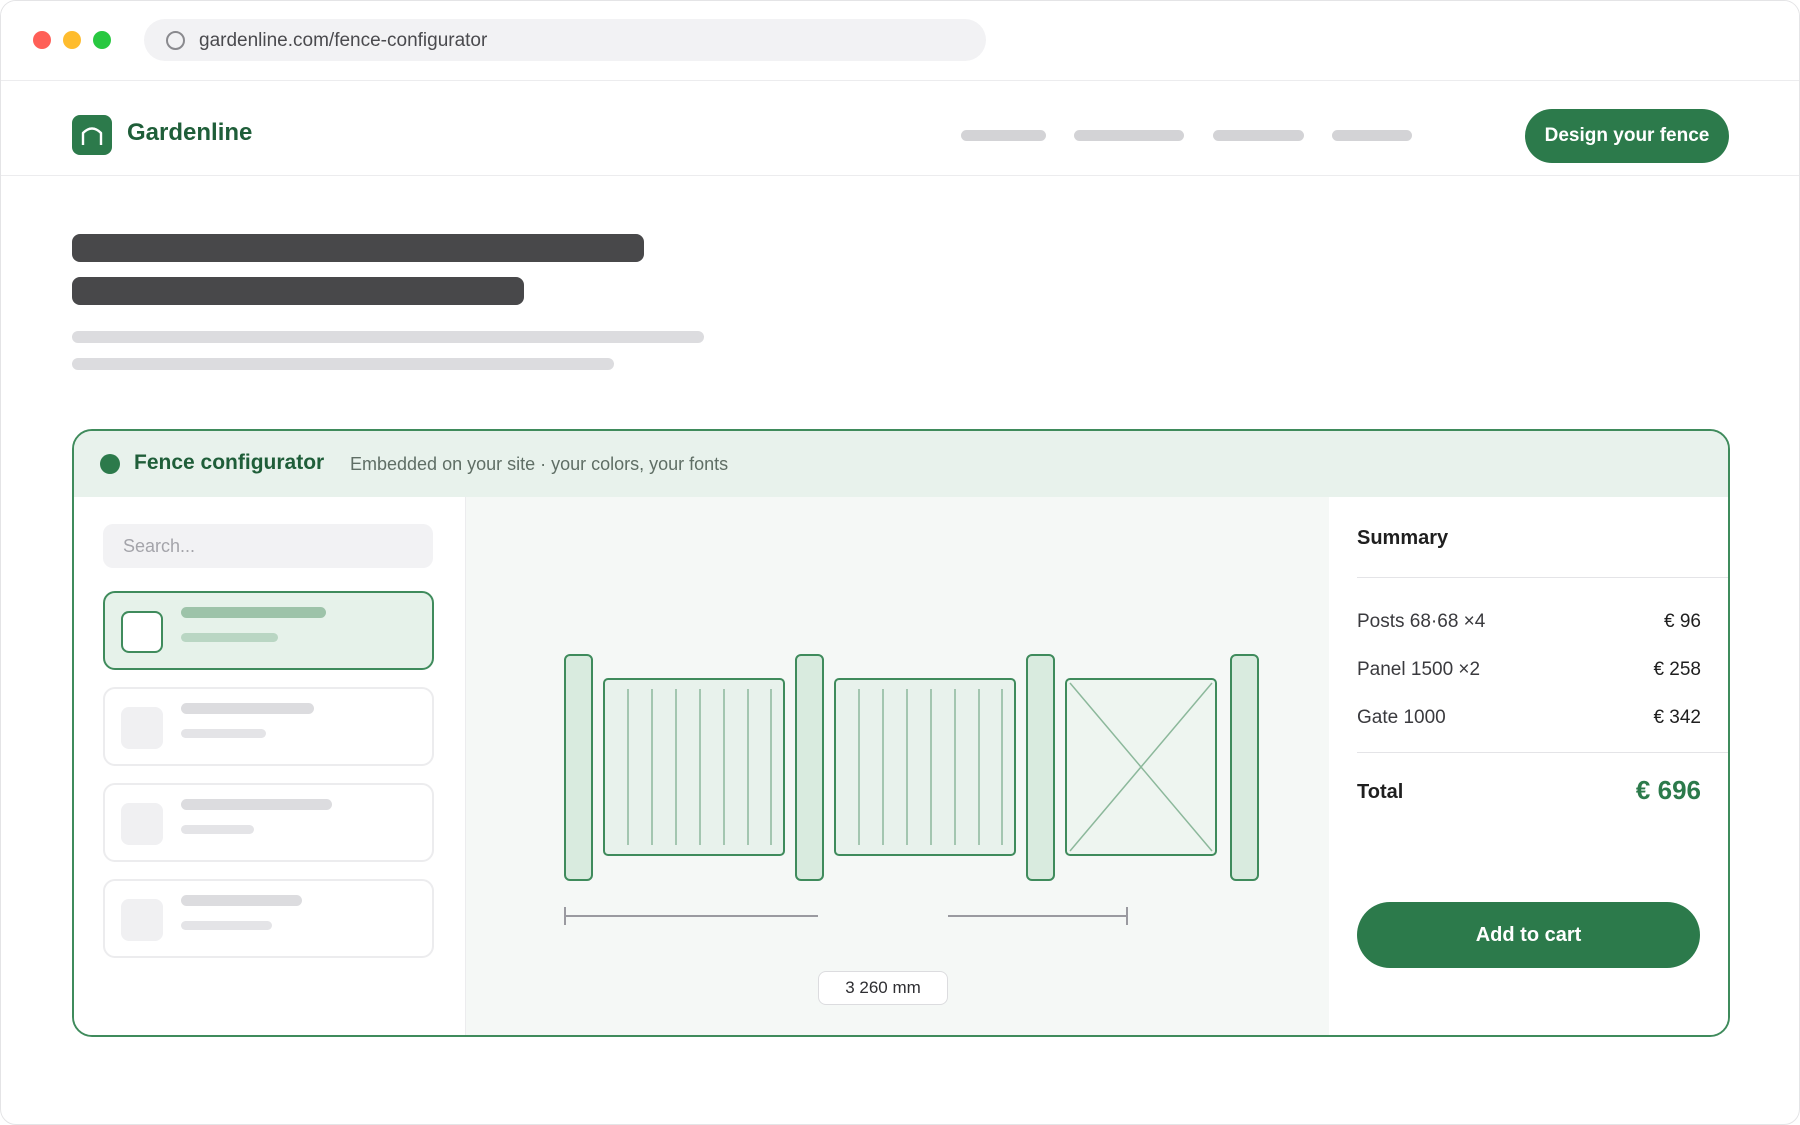 The height and width of the screenshot is (1125, 1800). I want to click on url-text: gardenline.com/fence-configurator, so click(343, 41).